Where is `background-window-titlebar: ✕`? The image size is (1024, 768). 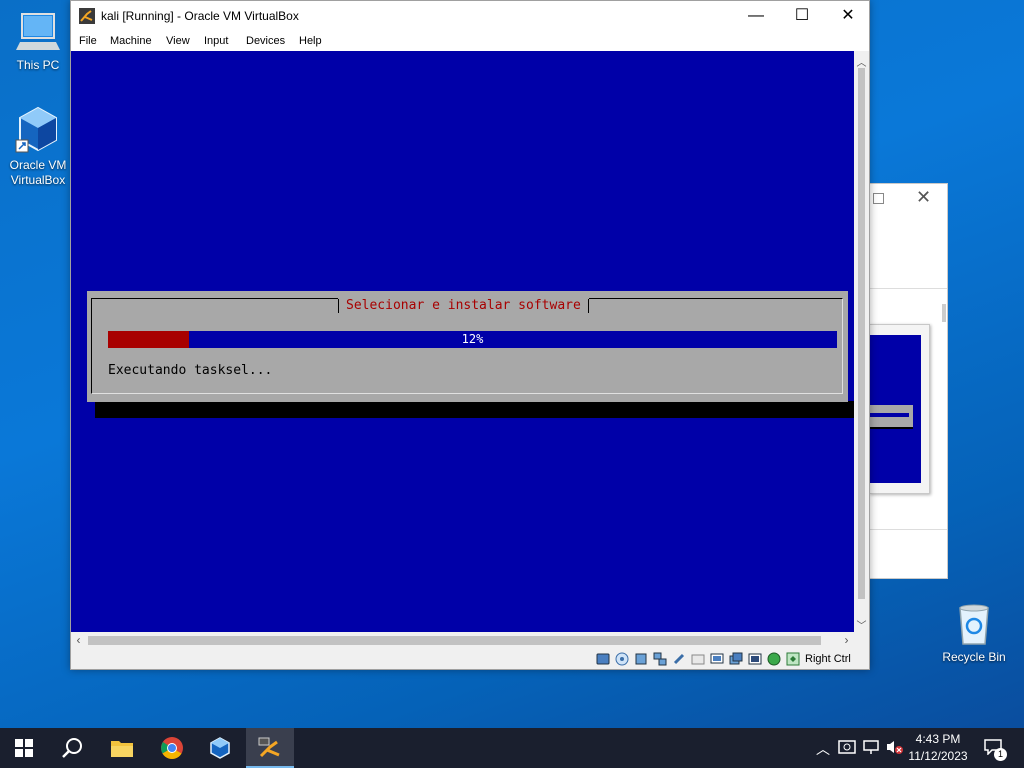
background-window-titlebar: ✕ is located at coordinates (908, 199).